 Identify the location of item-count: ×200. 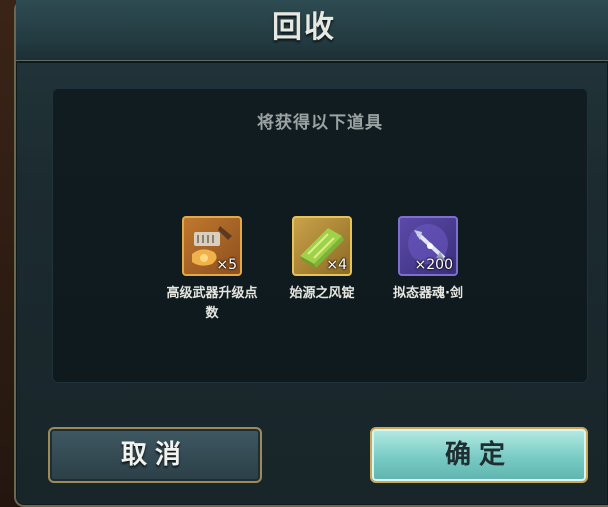
(433, 265).